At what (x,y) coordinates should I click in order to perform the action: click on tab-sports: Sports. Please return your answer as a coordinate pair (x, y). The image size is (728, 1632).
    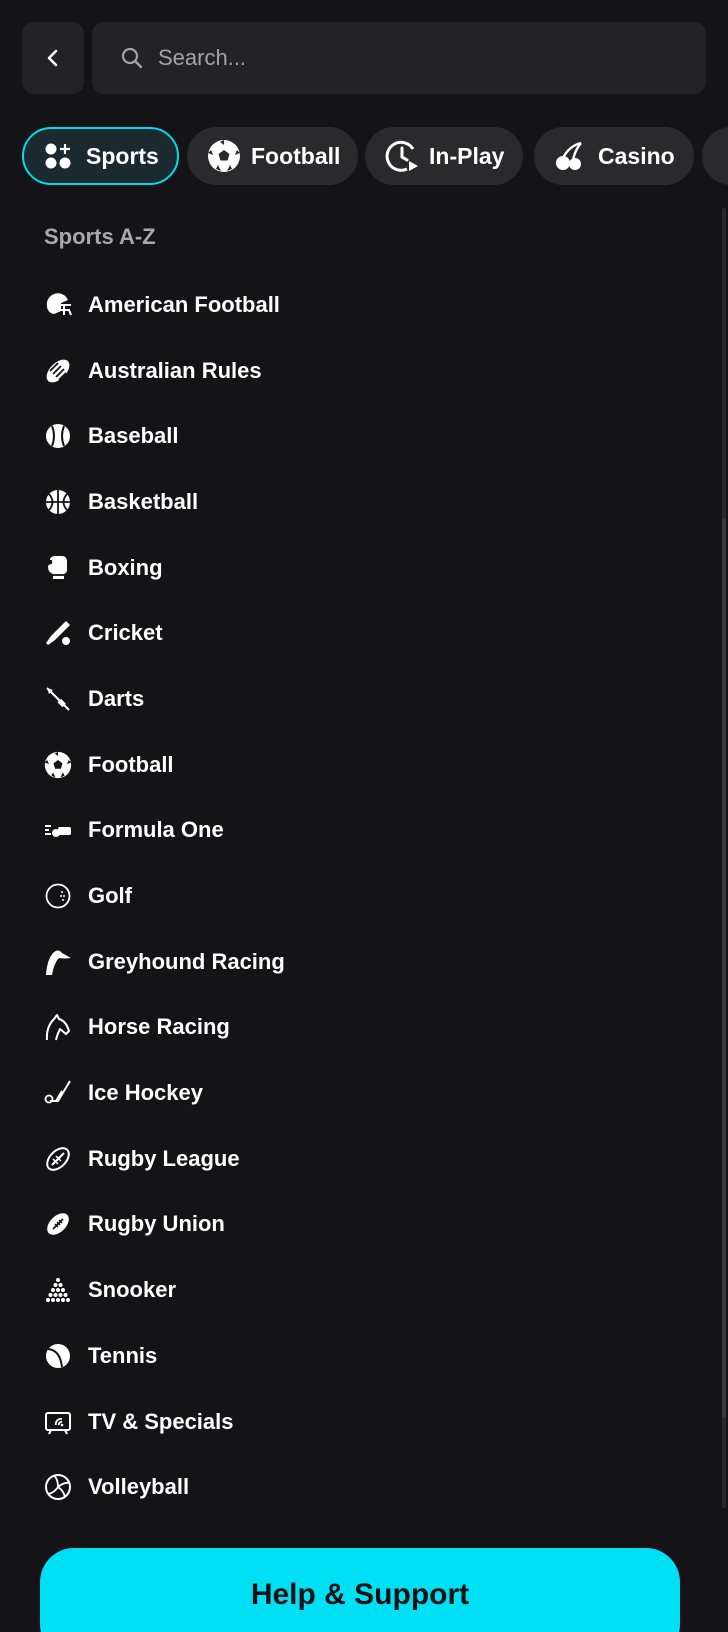
    Looking at the image, I should click on (100, 156).